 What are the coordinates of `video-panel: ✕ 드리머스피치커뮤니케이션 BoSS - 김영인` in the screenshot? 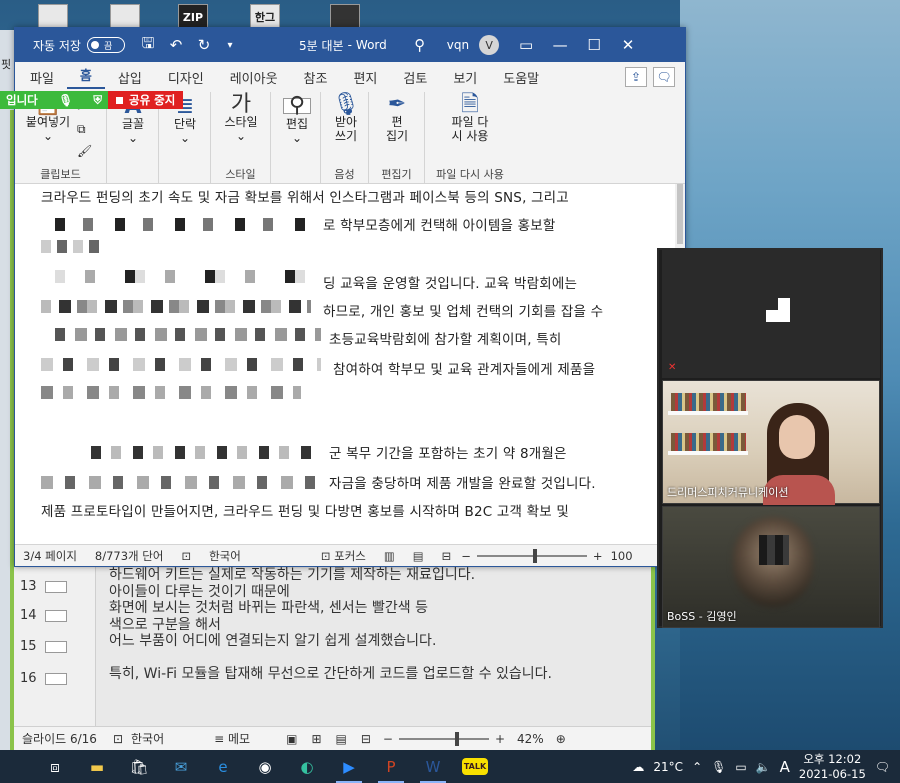 It's located at (770, 438).